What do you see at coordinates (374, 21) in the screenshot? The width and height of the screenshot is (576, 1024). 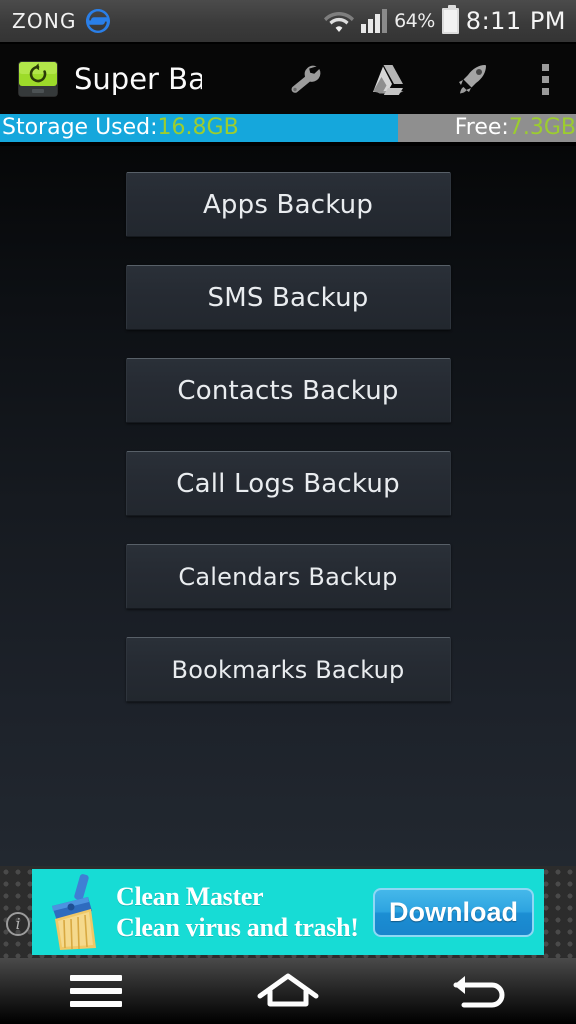 I see `cellular-signal-icon` at bounding box center [374, 21].